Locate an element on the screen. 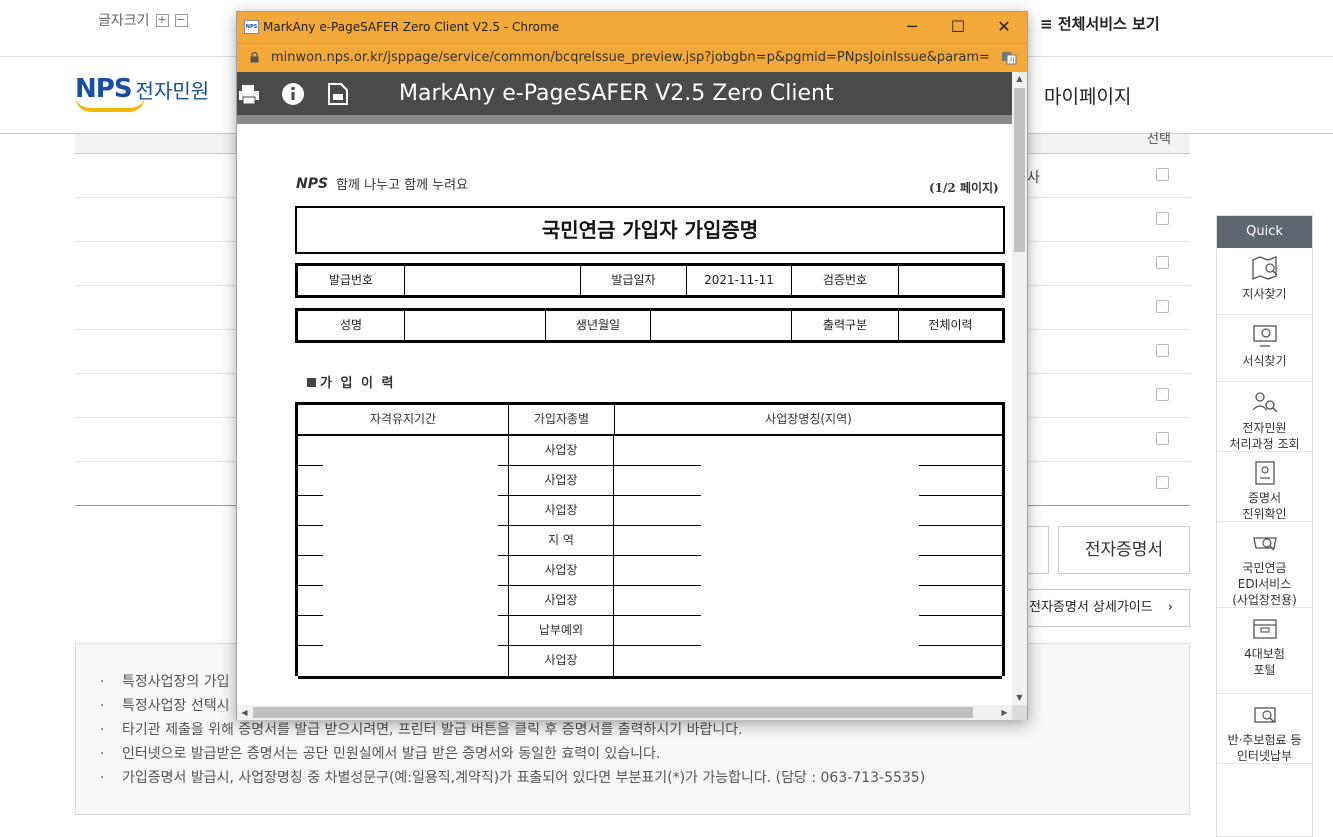  header-period: 자격유지기간 is located at coordinates (403, 419).